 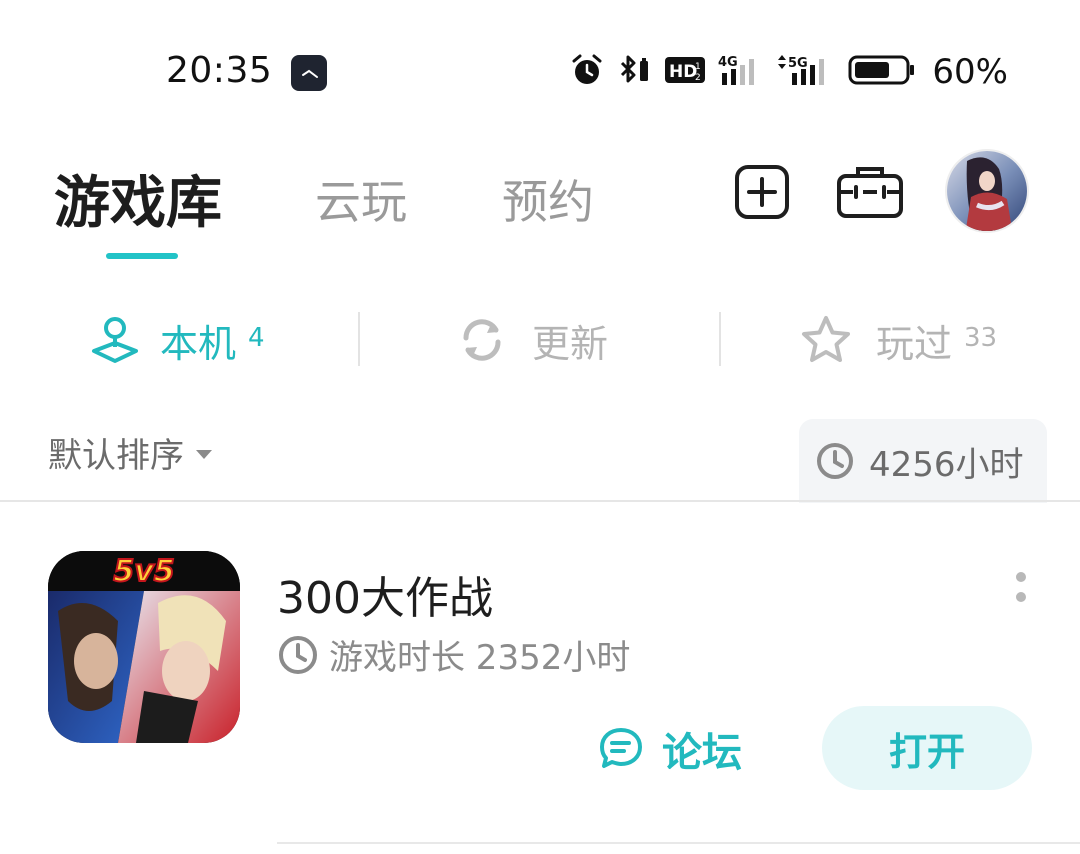 What do you see at coordinates (198, 343) in the screenshot?
I see `filter-local-label: 本机` at bounding box center [198, 343].